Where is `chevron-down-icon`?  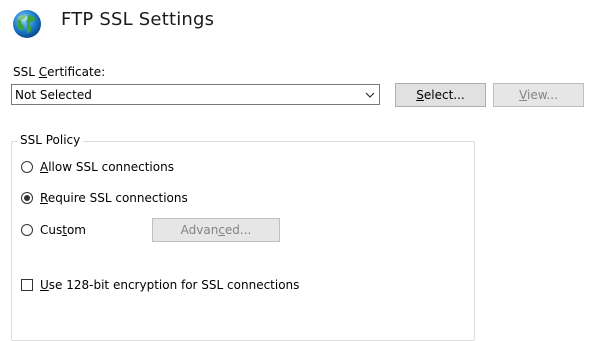
chevron-down-icon is located at coordinates (370, 95).